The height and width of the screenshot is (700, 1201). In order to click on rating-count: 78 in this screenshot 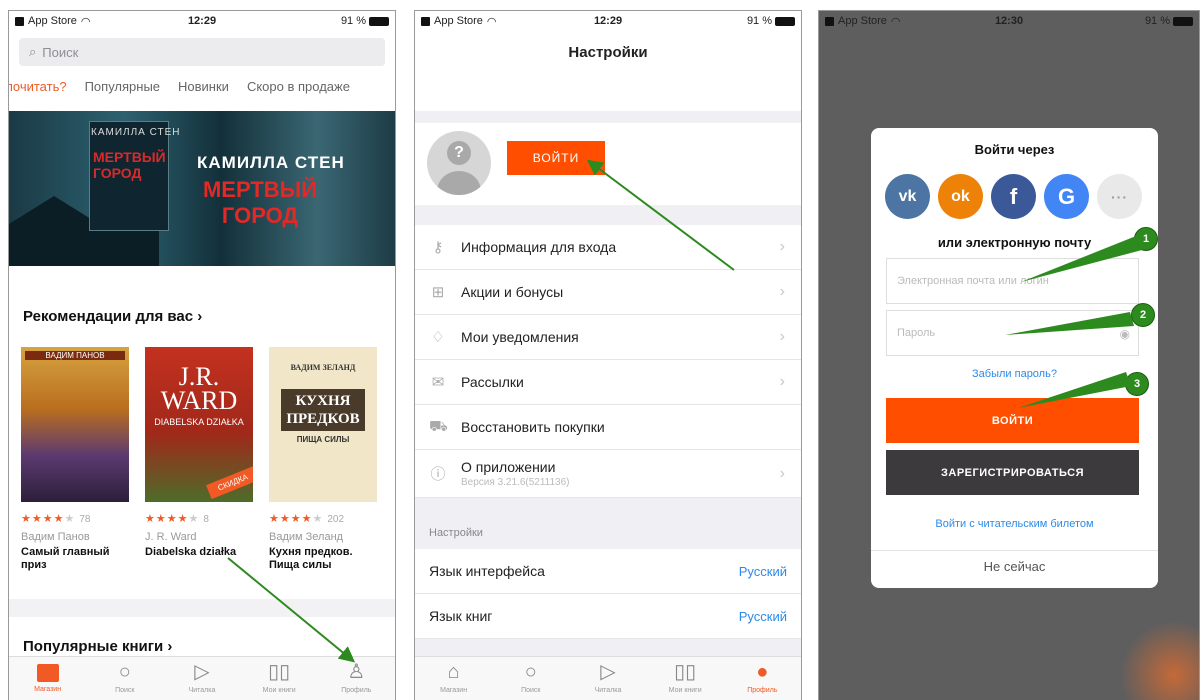, I will do `click(85, 519)`.